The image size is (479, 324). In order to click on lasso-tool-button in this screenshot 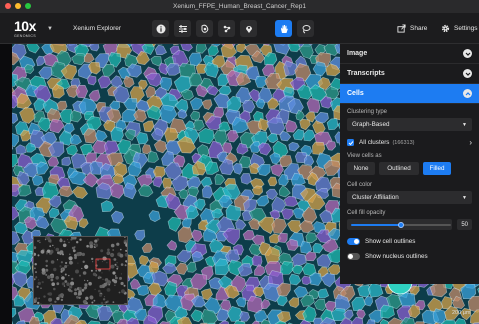, I will do `click(305, 28)`.